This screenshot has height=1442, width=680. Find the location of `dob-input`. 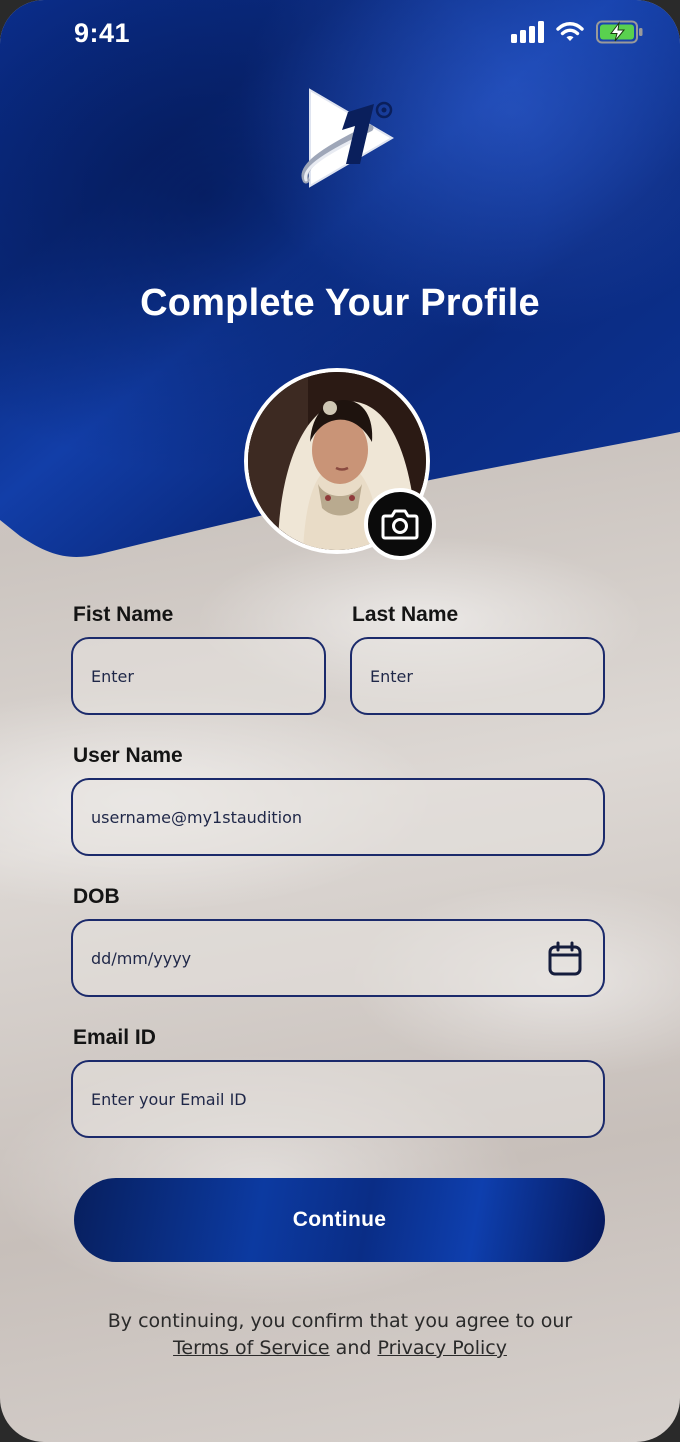

dob-input is located at coordinates (338, 958).